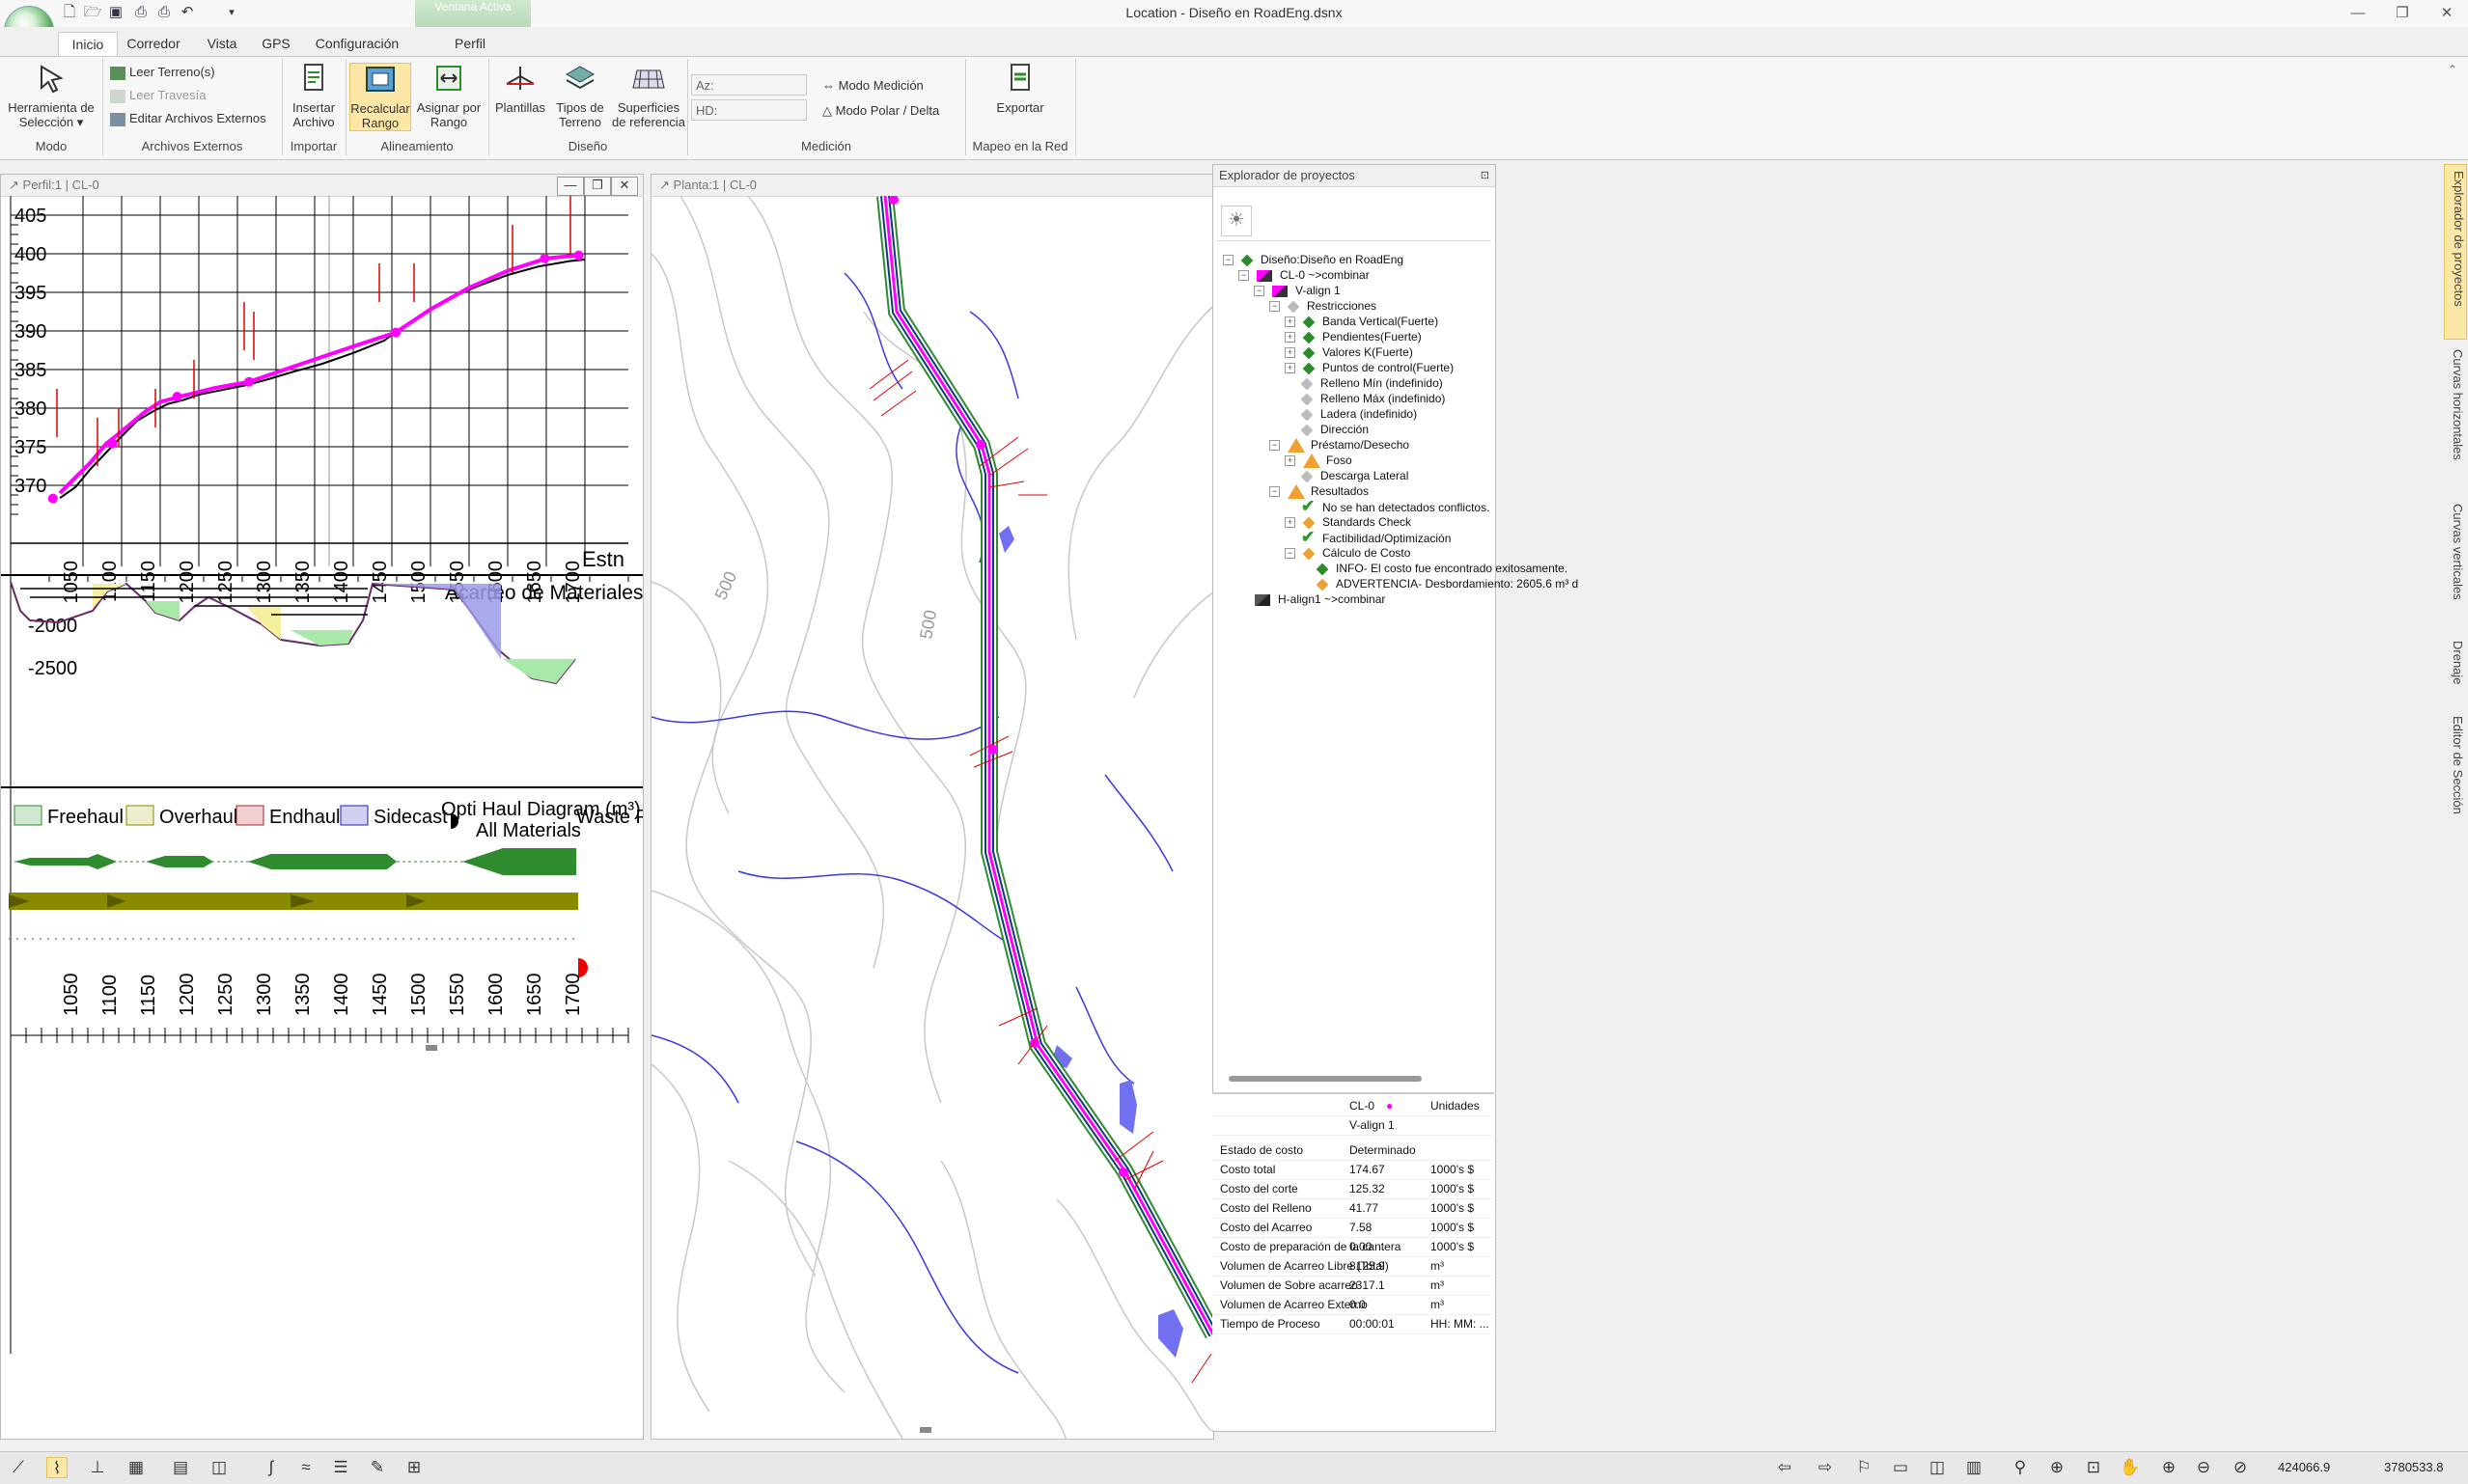  What do you see at coordinates (1352, 1170) in the screenshot?
I see `property-row: Costo total 174.67 1000's $` at bounding box center [1352, 1170].